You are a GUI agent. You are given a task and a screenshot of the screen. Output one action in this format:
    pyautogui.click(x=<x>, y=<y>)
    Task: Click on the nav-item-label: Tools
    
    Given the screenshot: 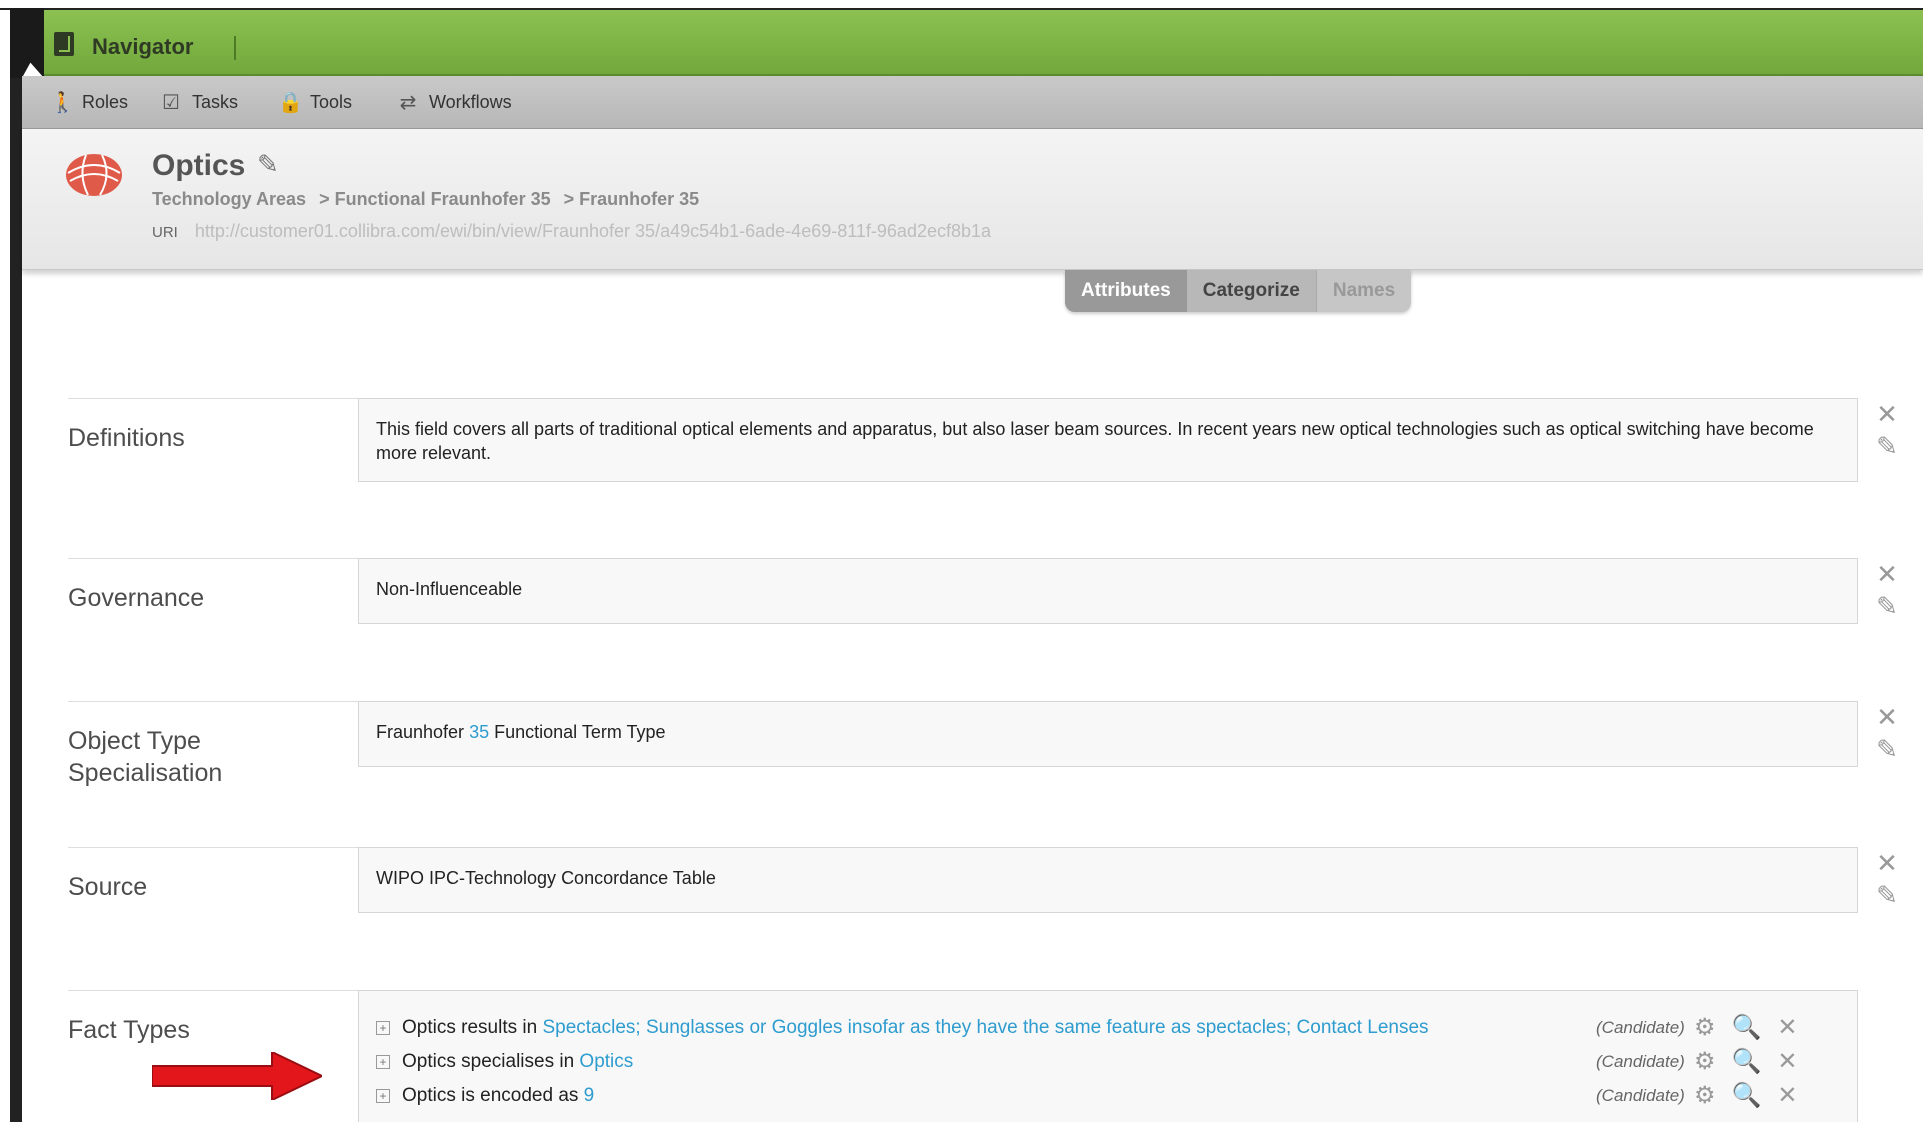 What is the action you would take?
    pyautogui.click(x=331, y=101)
    